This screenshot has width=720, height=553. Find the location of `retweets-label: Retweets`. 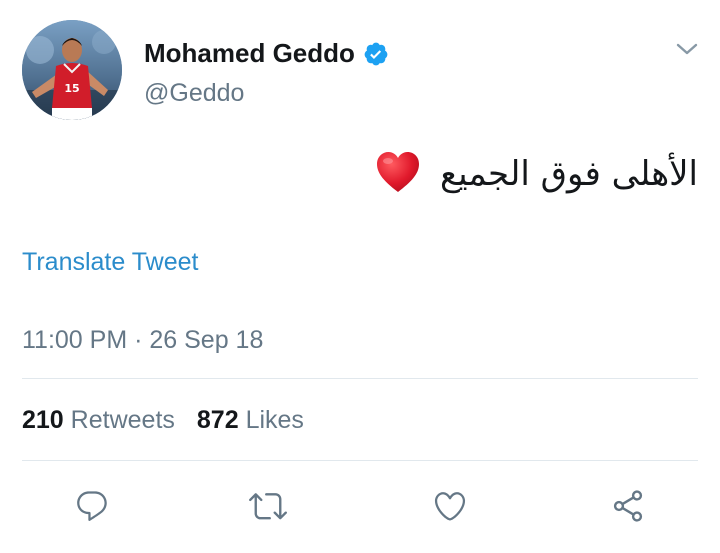

retweets-label: Retweets is located at coordinates (122, 420).